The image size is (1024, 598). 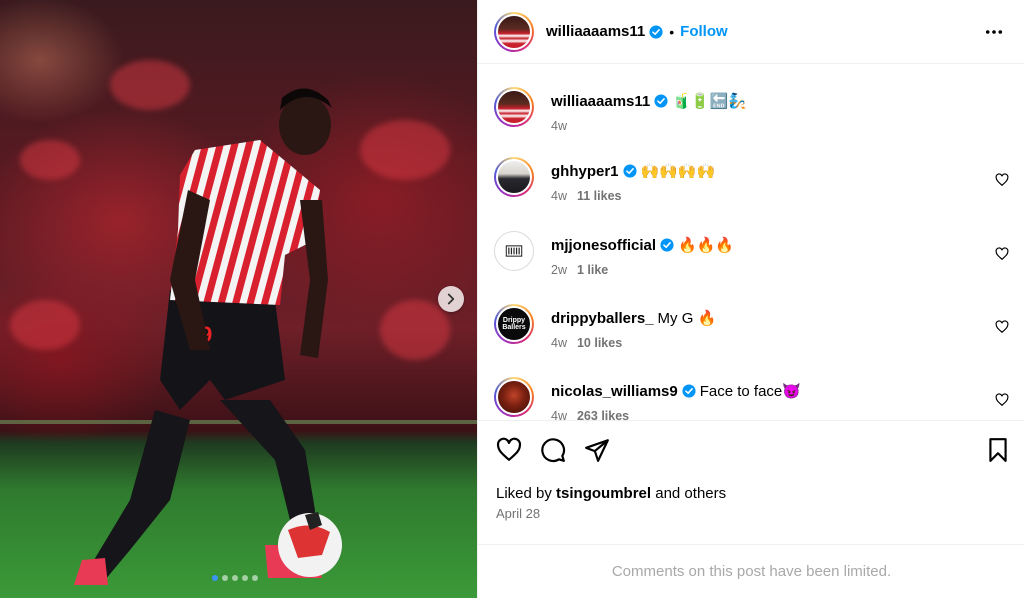 I want to click on comment-time: 2w, so click(x=559, y=270).